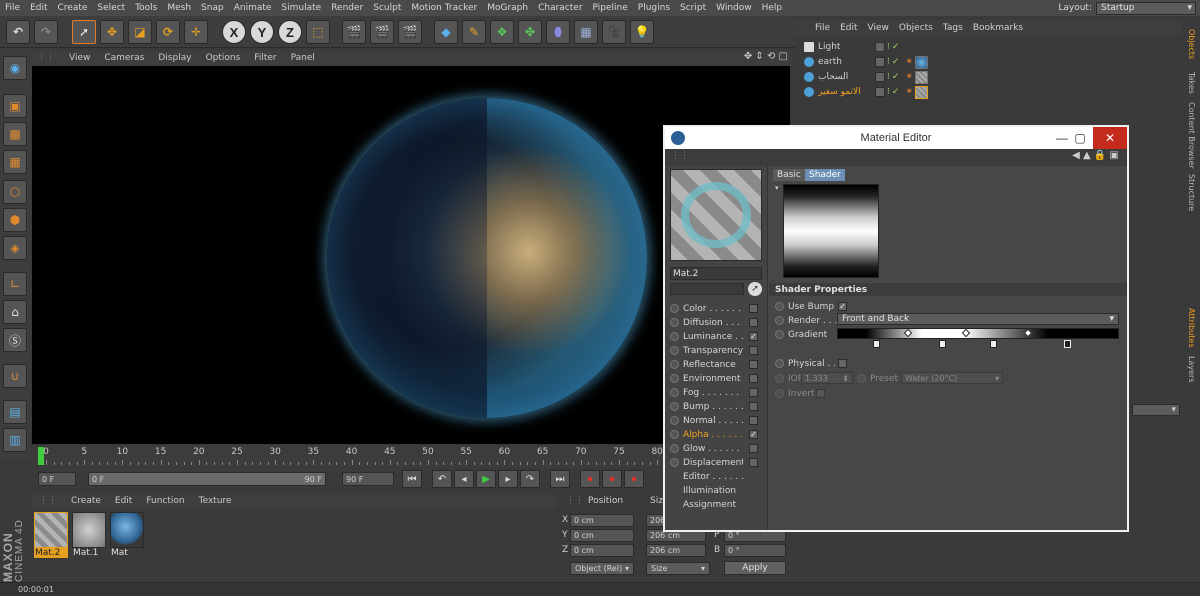  Describe the element at coordinates (46, 32) in the screenshot. I see `redo-button: ↷` at that location.